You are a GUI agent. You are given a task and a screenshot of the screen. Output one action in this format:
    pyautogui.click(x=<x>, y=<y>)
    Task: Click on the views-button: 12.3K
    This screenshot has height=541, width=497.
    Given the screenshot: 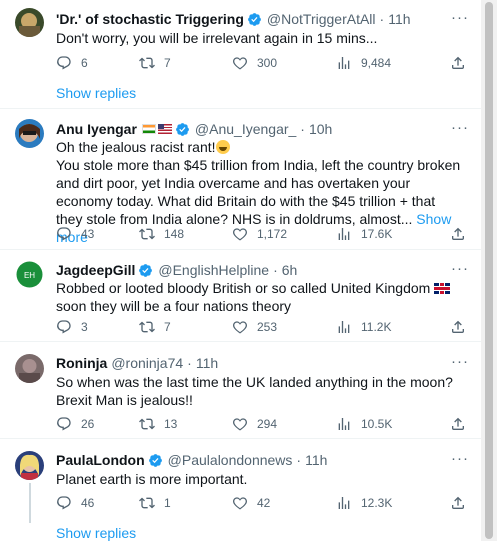 What is the action you would take?
    pyautogui.click(x=364, y=503)
    